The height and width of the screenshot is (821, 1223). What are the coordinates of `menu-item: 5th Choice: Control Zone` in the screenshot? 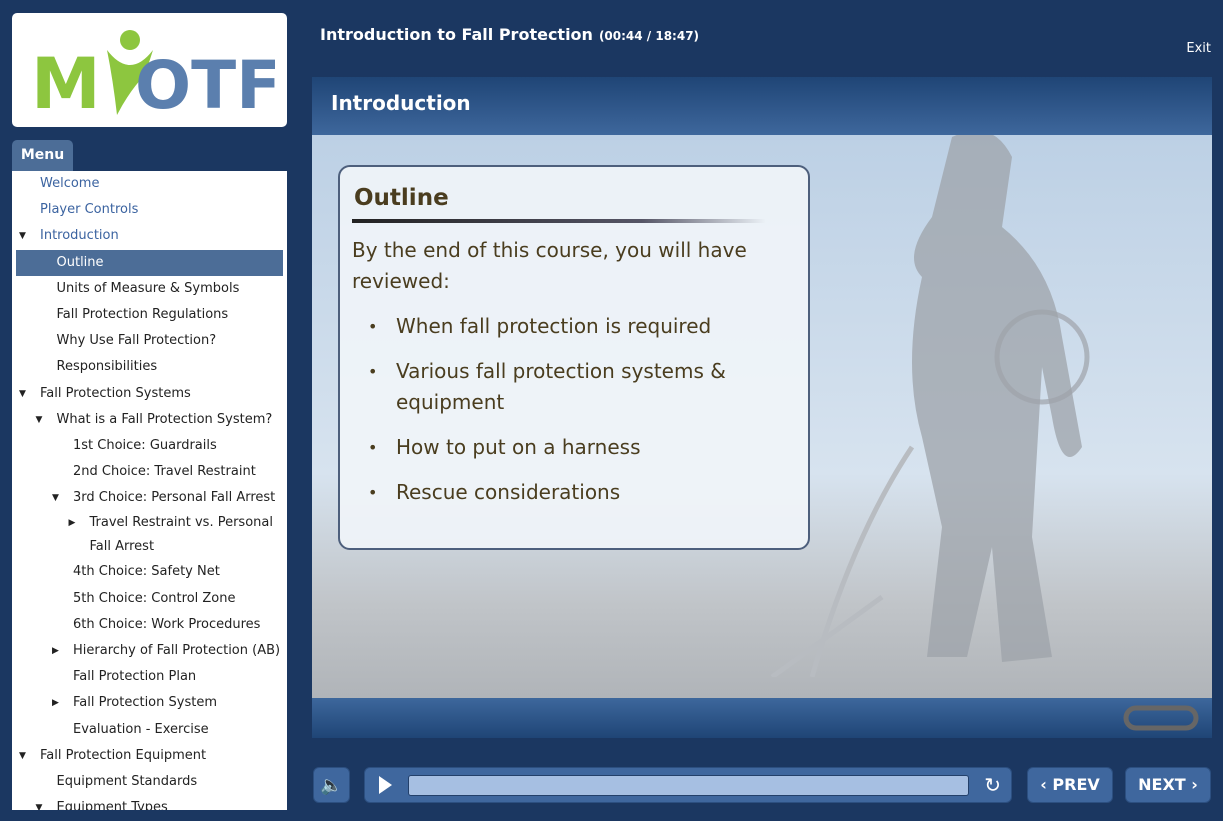 It's located at (149, 599).